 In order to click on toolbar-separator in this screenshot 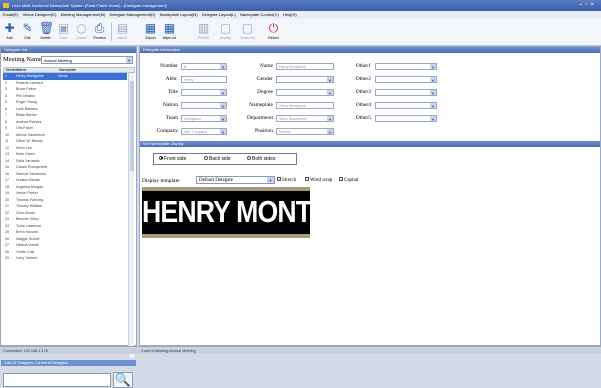, I will do `click(111, 32)`.